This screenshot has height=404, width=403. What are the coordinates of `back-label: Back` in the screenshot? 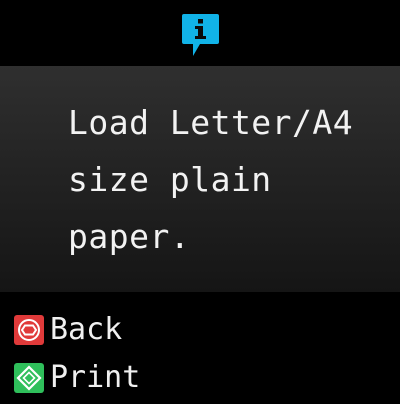 It's located at (86, 329).